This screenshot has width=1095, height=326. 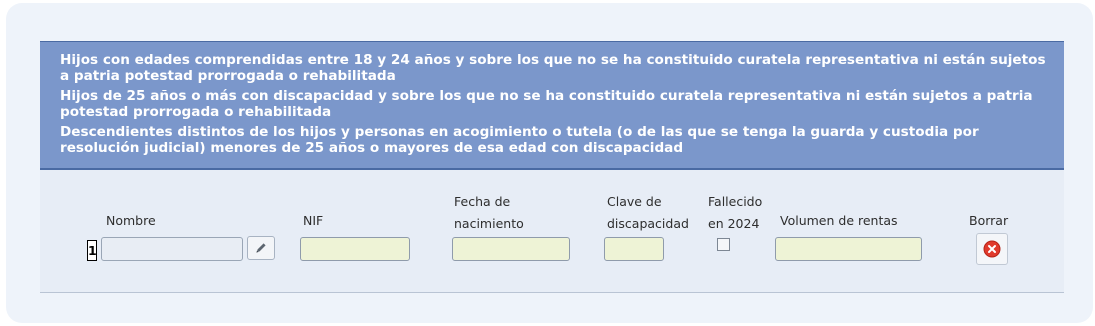 I want to click on fecha-nacimiento-field, so click(x=511, y=249).